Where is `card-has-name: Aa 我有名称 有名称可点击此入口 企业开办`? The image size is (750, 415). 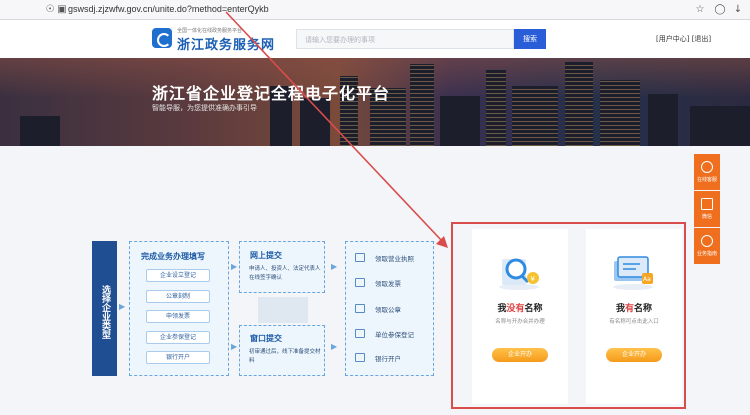
card-has-name: Aa 我有名称 有名称可点击此入口 企业开办 is located at coordinates (634, 316).